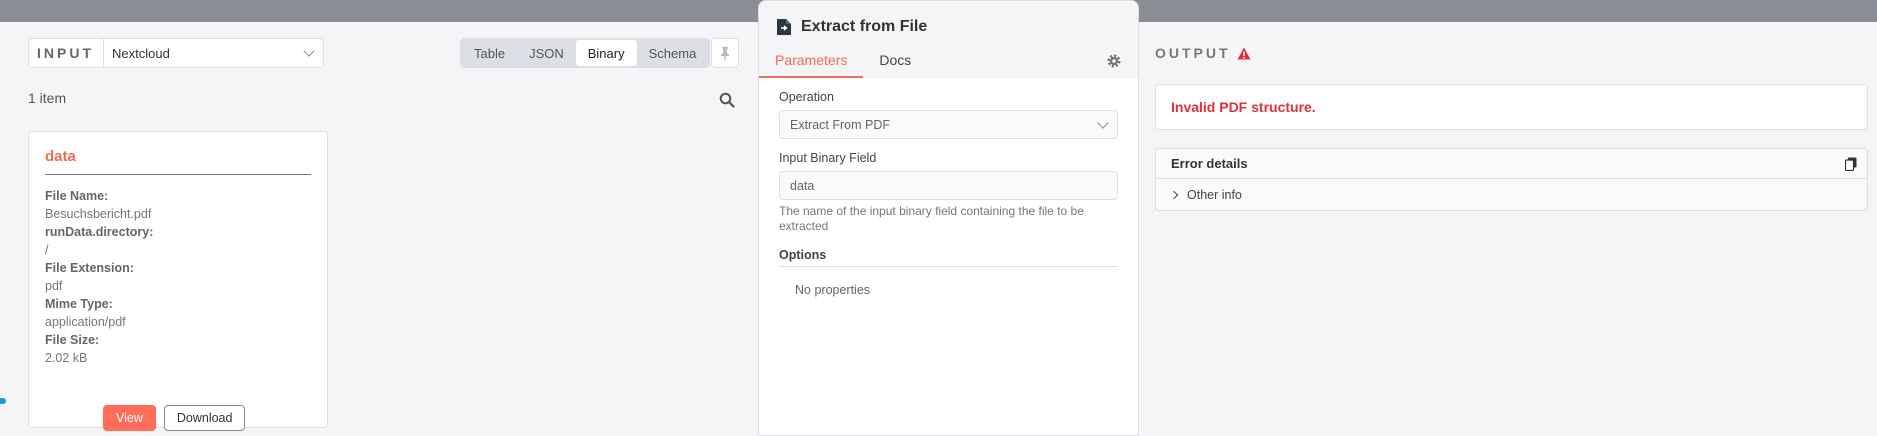 Image resolution: width=1877 pixels, height=436 pixels. What do you see at coordinates (98, 214) in the screenshot?
I see `file-name-value: Besuchsbericht.pdf` at bounding box center [98, 214].